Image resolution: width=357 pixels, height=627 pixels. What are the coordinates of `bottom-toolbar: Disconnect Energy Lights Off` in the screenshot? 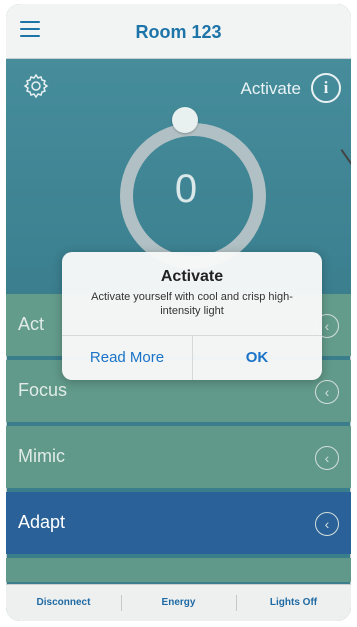 It's located at (178, 602).